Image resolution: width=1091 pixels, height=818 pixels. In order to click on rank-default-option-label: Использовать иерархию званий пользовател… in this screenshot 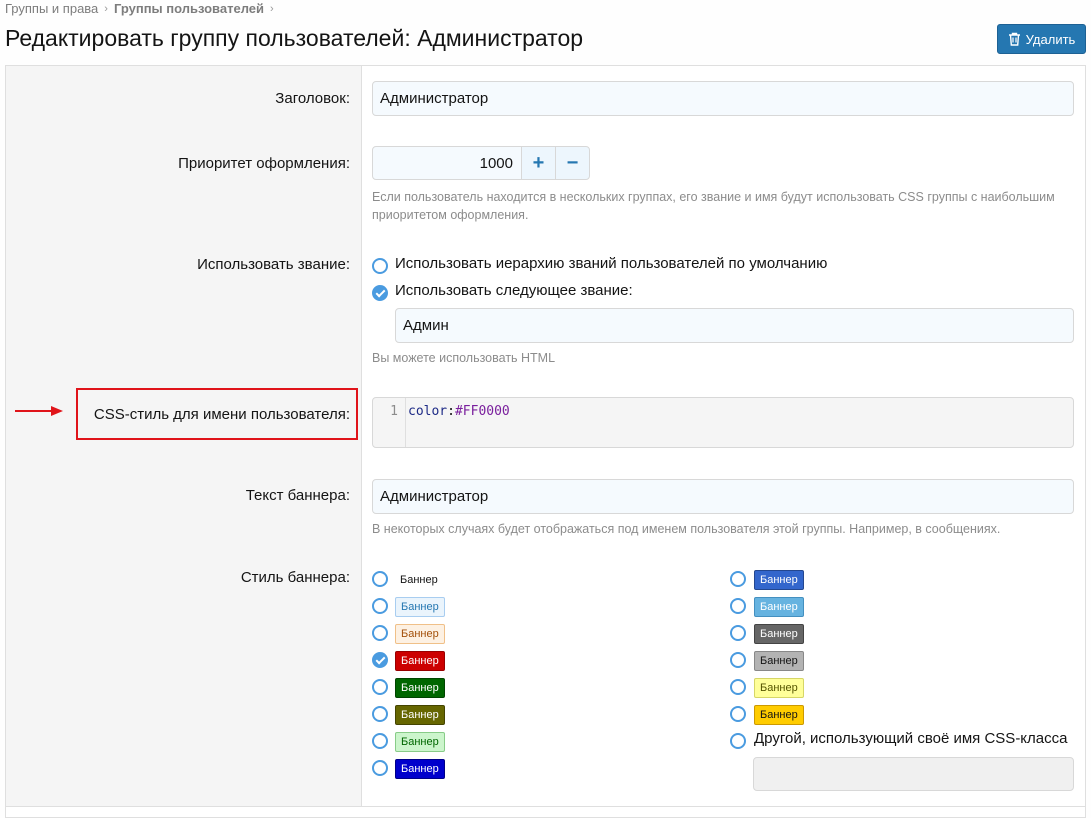, I will do `click(611, 263)`.